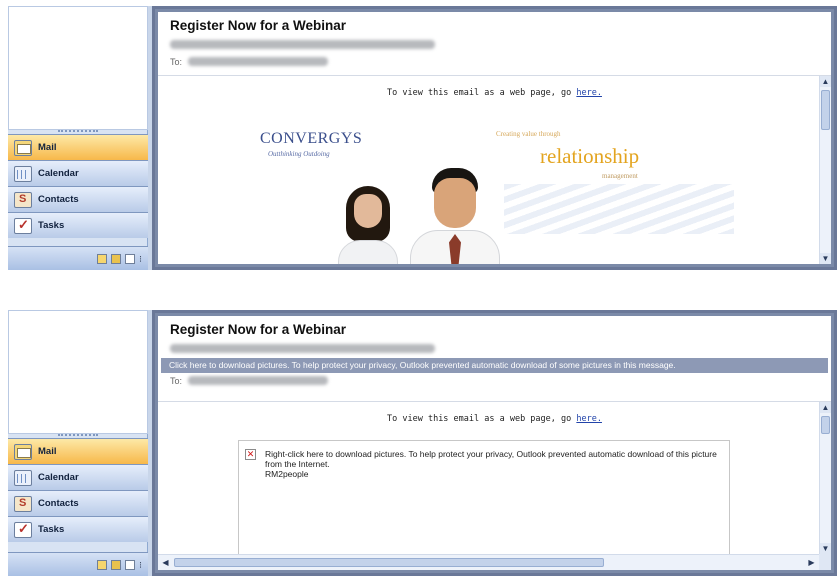 This screenshot has height=576, width=837. What do you see at coordinates (590, 156) in the screenshot?
I see `banner-tag-big: relationship` at bounding box center [590, 156].